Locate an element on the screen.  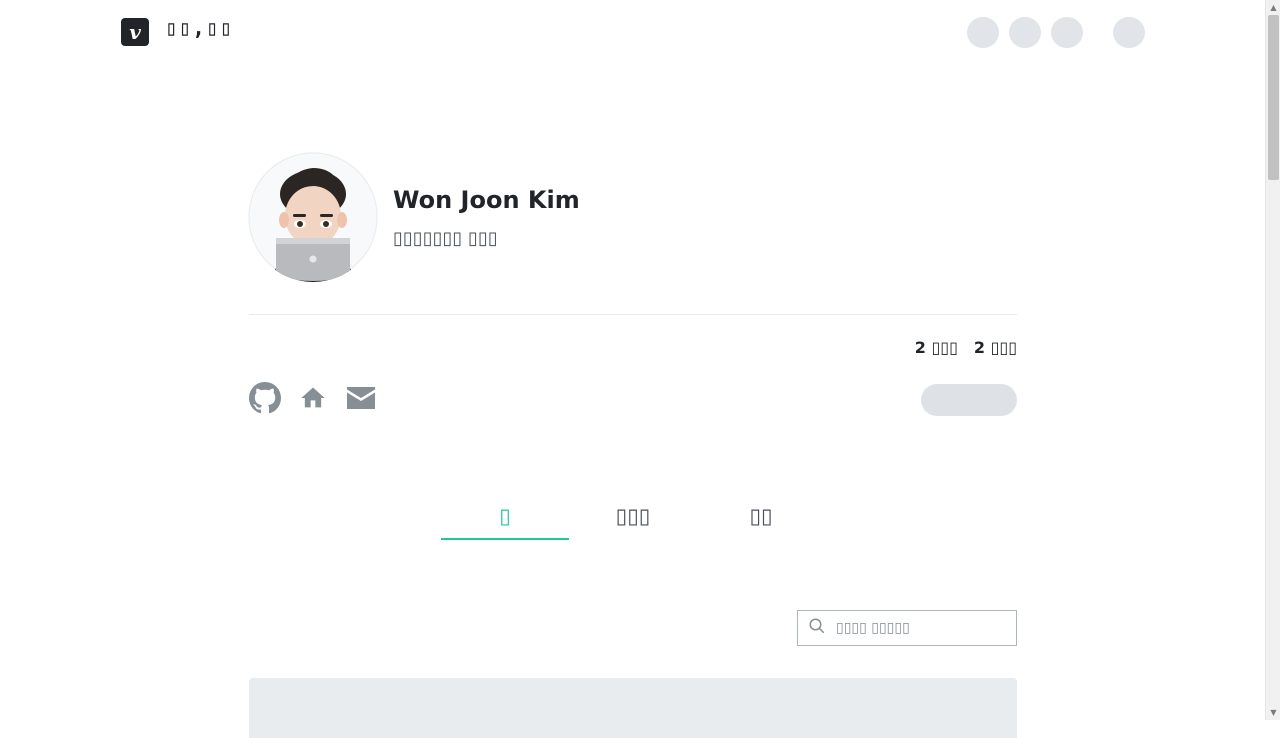
profile-name: Won Joon Kim is located at coordinates (486, 200).